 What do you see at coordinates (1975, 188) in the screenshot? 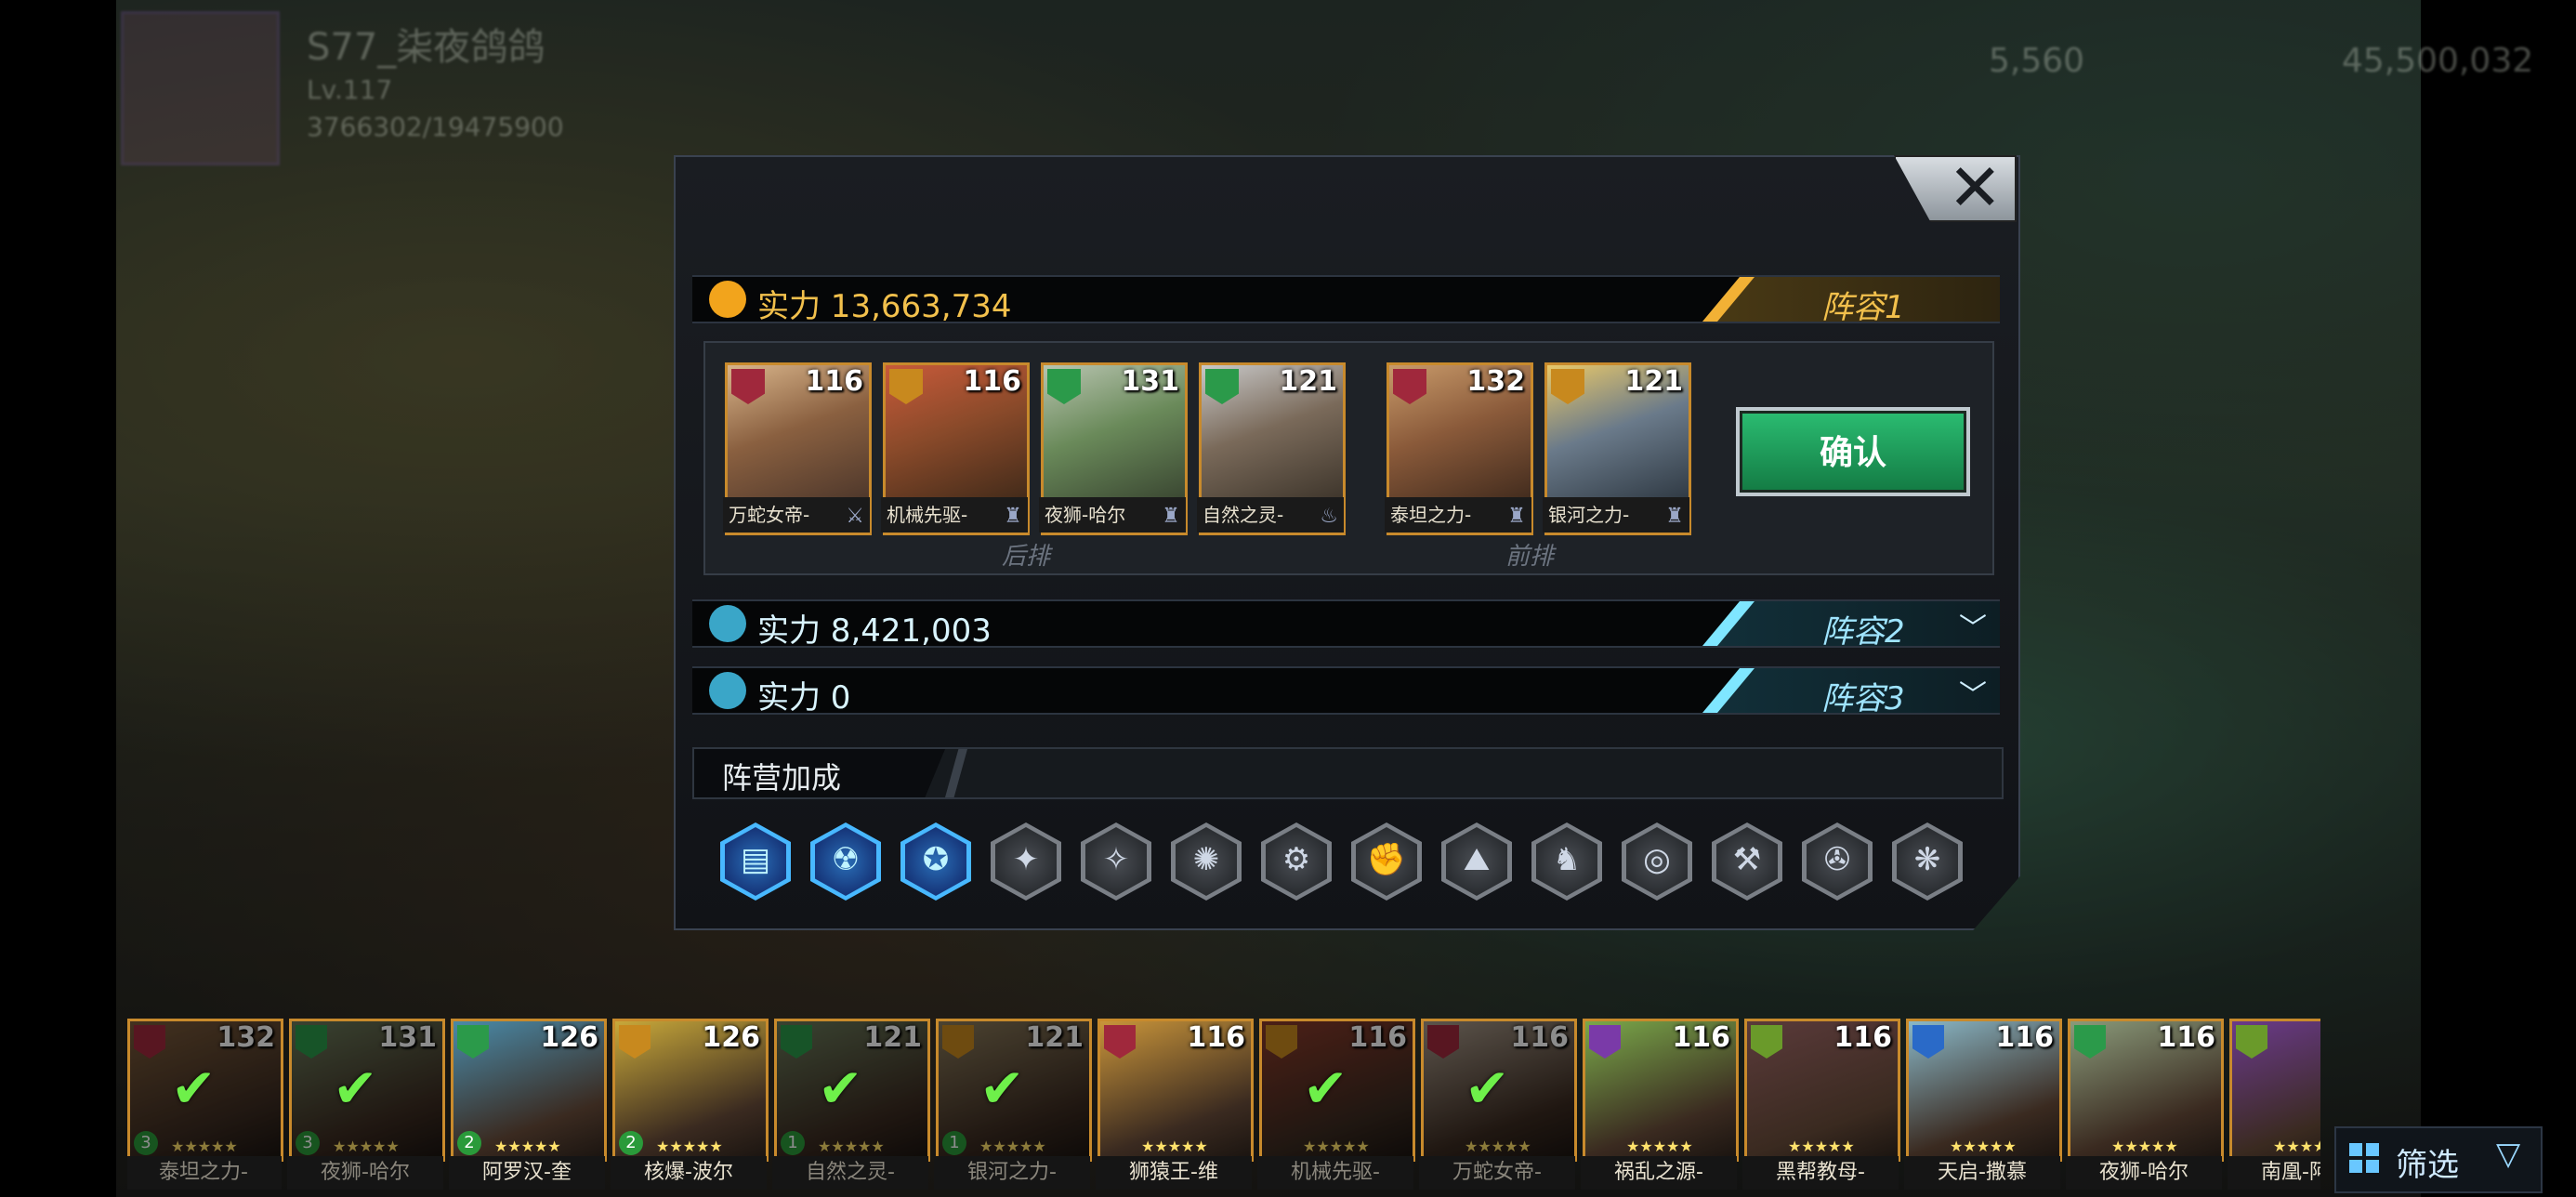
I see `close-icon: ✕` at bounding box center [1975, 188].